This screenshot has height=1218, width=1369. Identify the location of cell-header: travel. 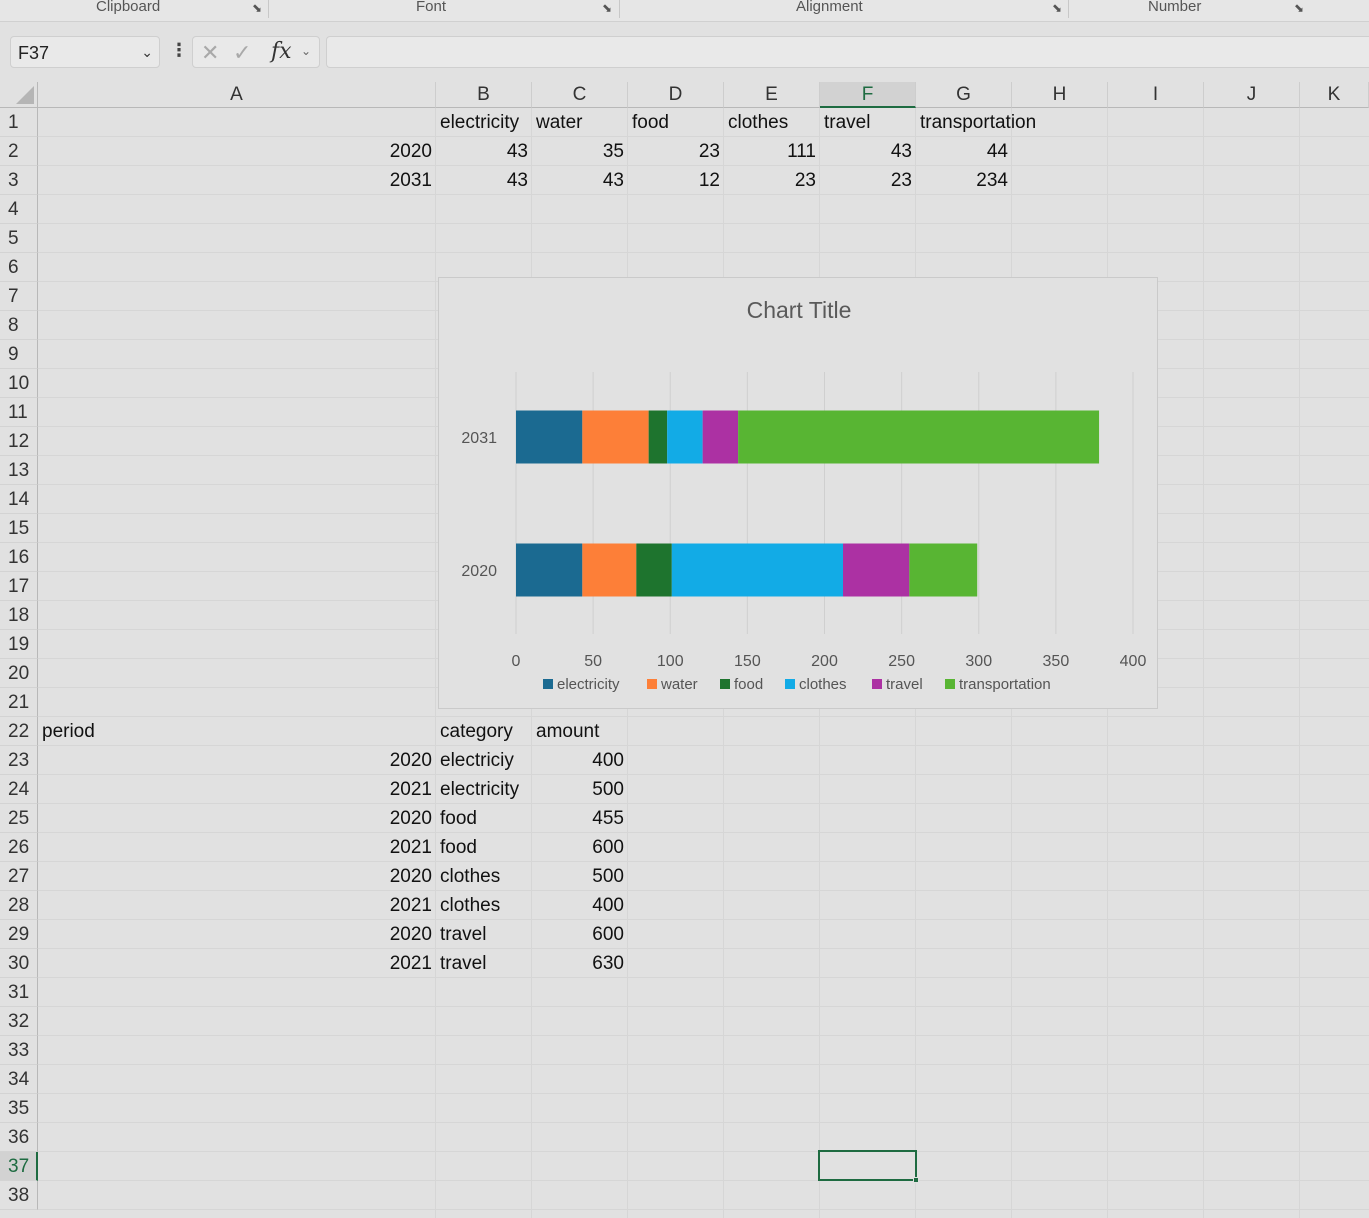
(866, 122).